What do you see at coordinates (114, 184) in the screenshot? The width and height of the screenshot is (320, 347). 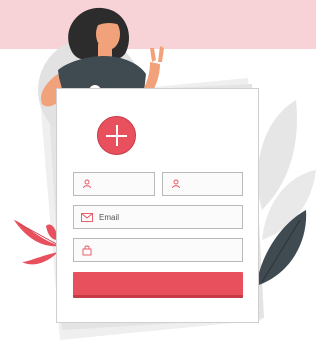 I see `first-name-field` at bounding box center [114, 184].